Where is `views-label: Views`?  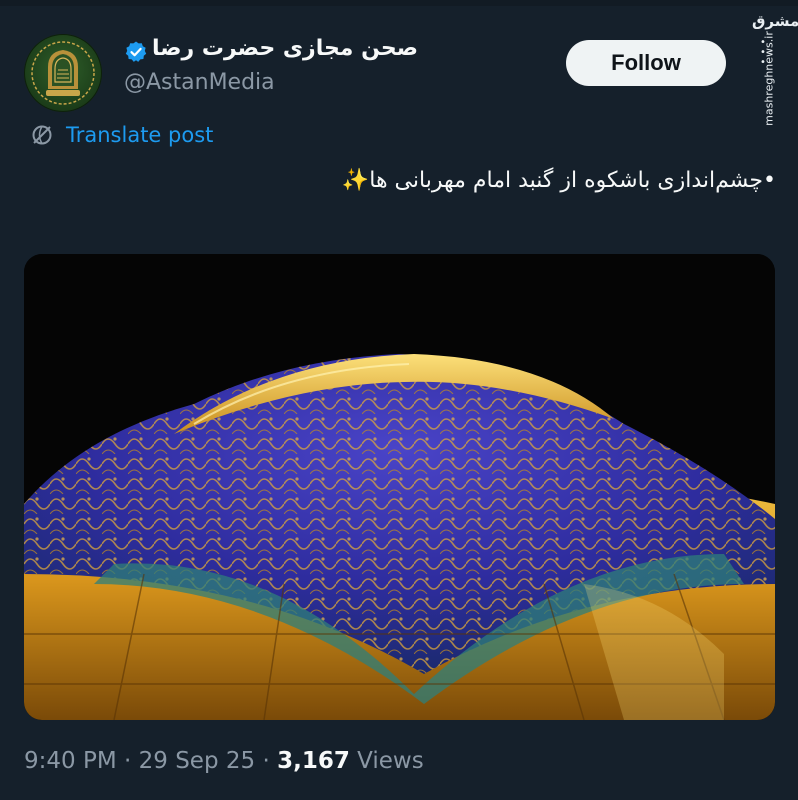 views-label: Views is located at coordinates (390, 761).